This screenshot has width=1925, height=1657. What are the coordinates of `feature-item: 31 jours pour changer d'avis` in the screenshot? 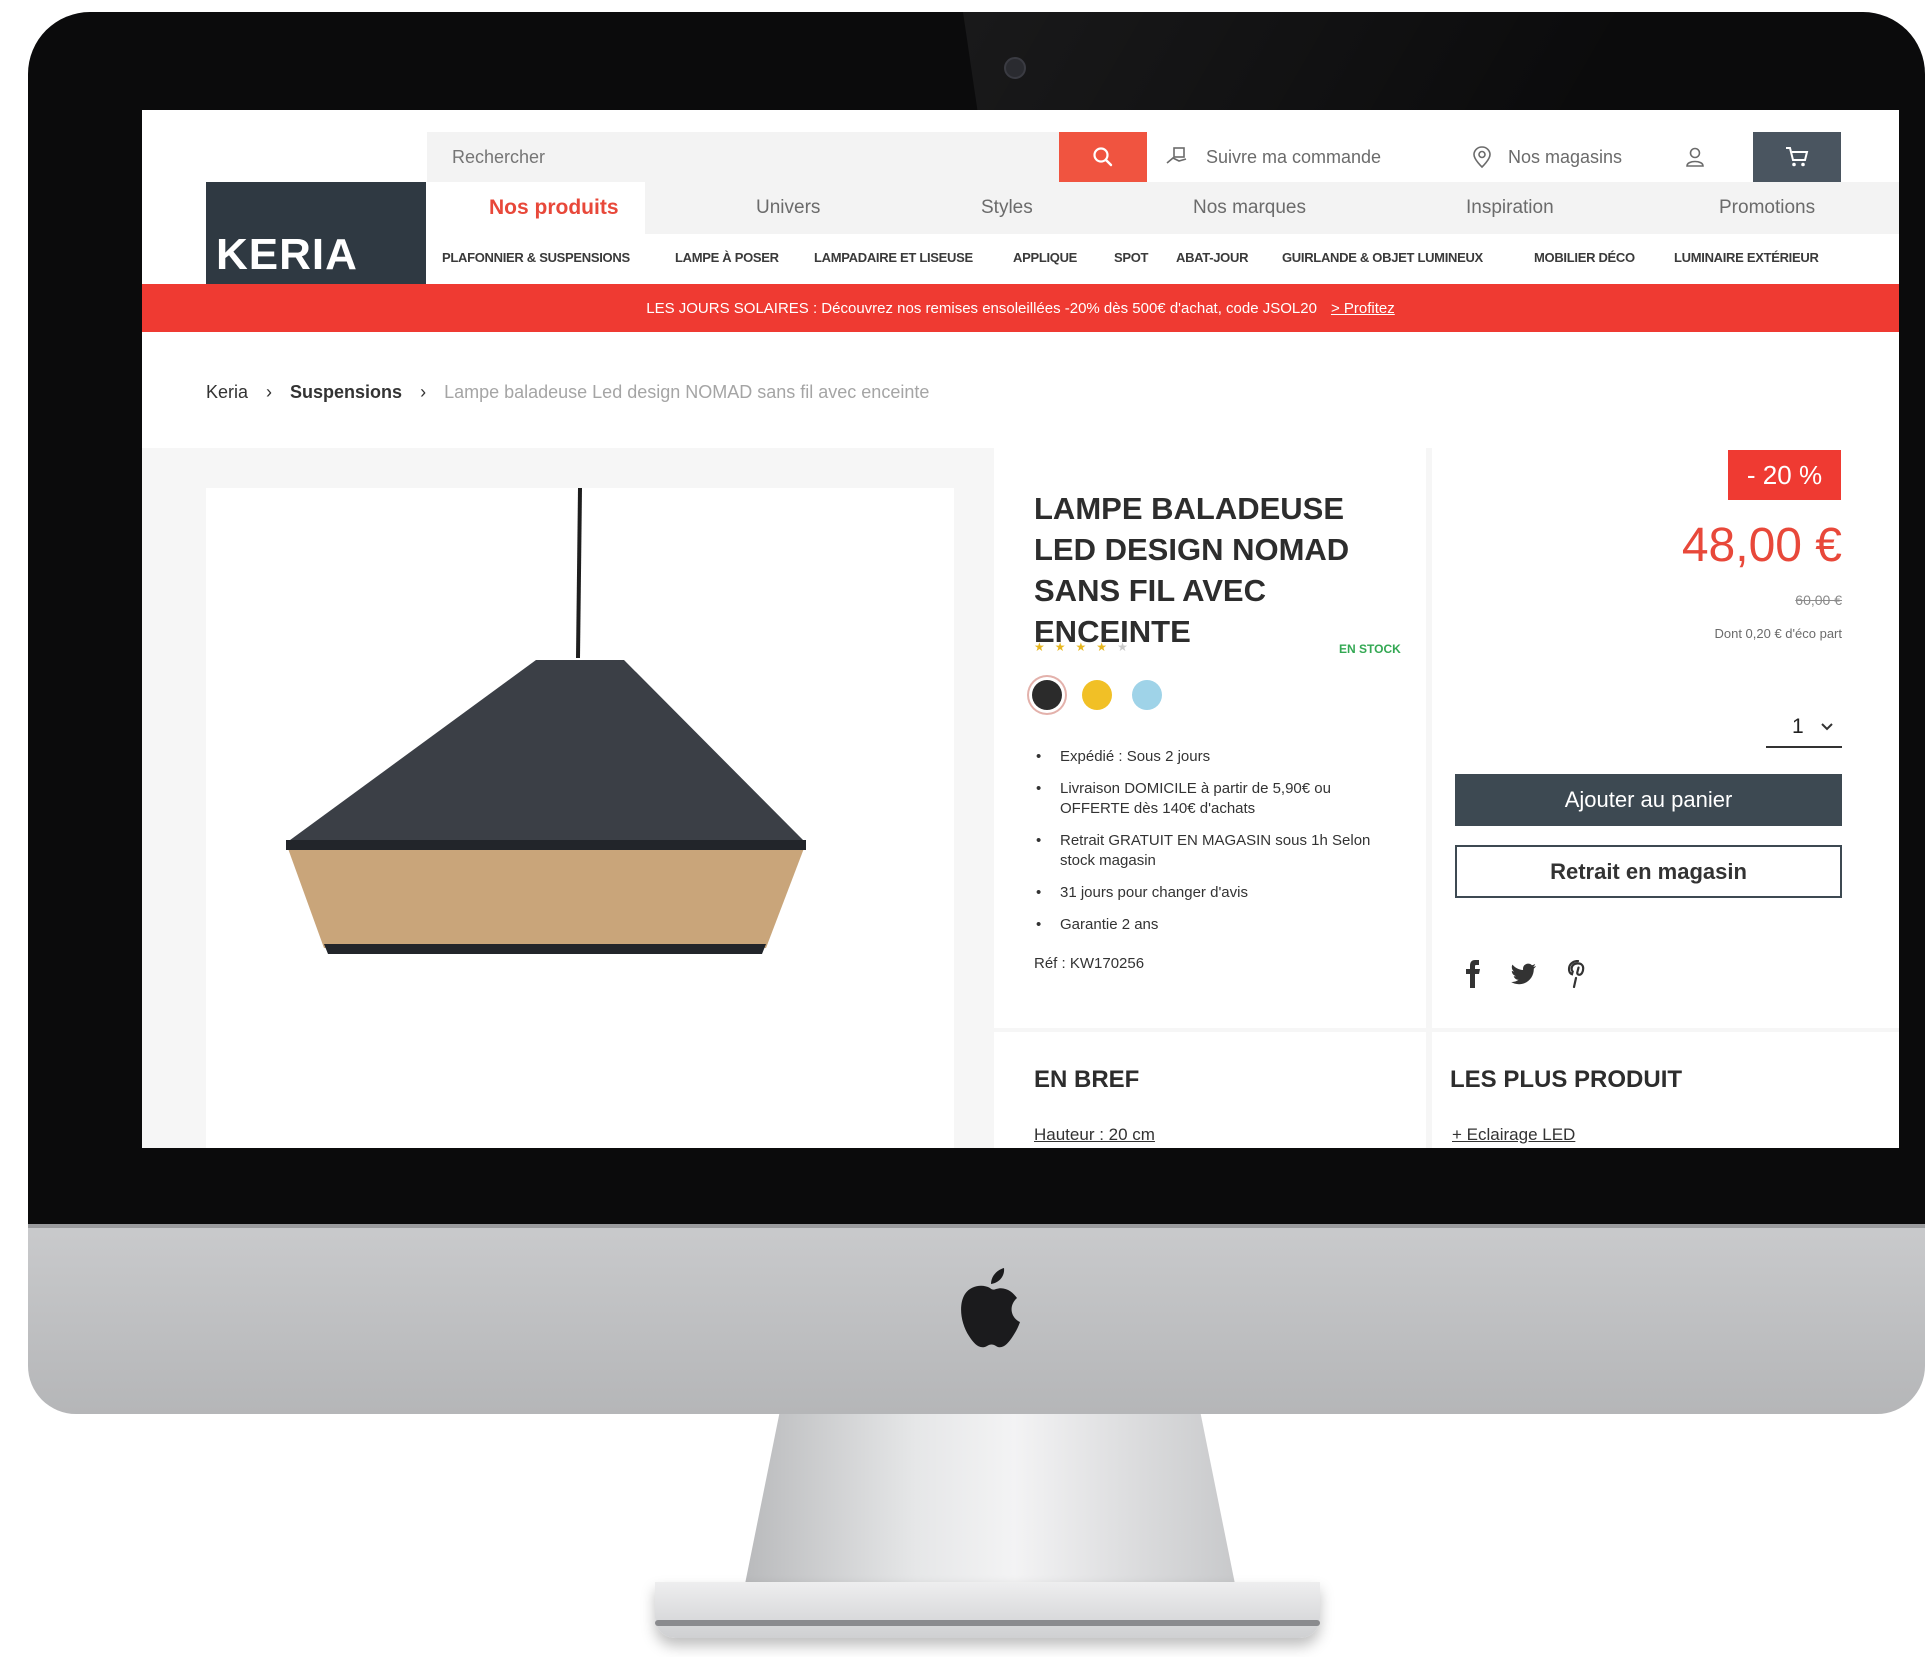 It's located at (1219, 893).